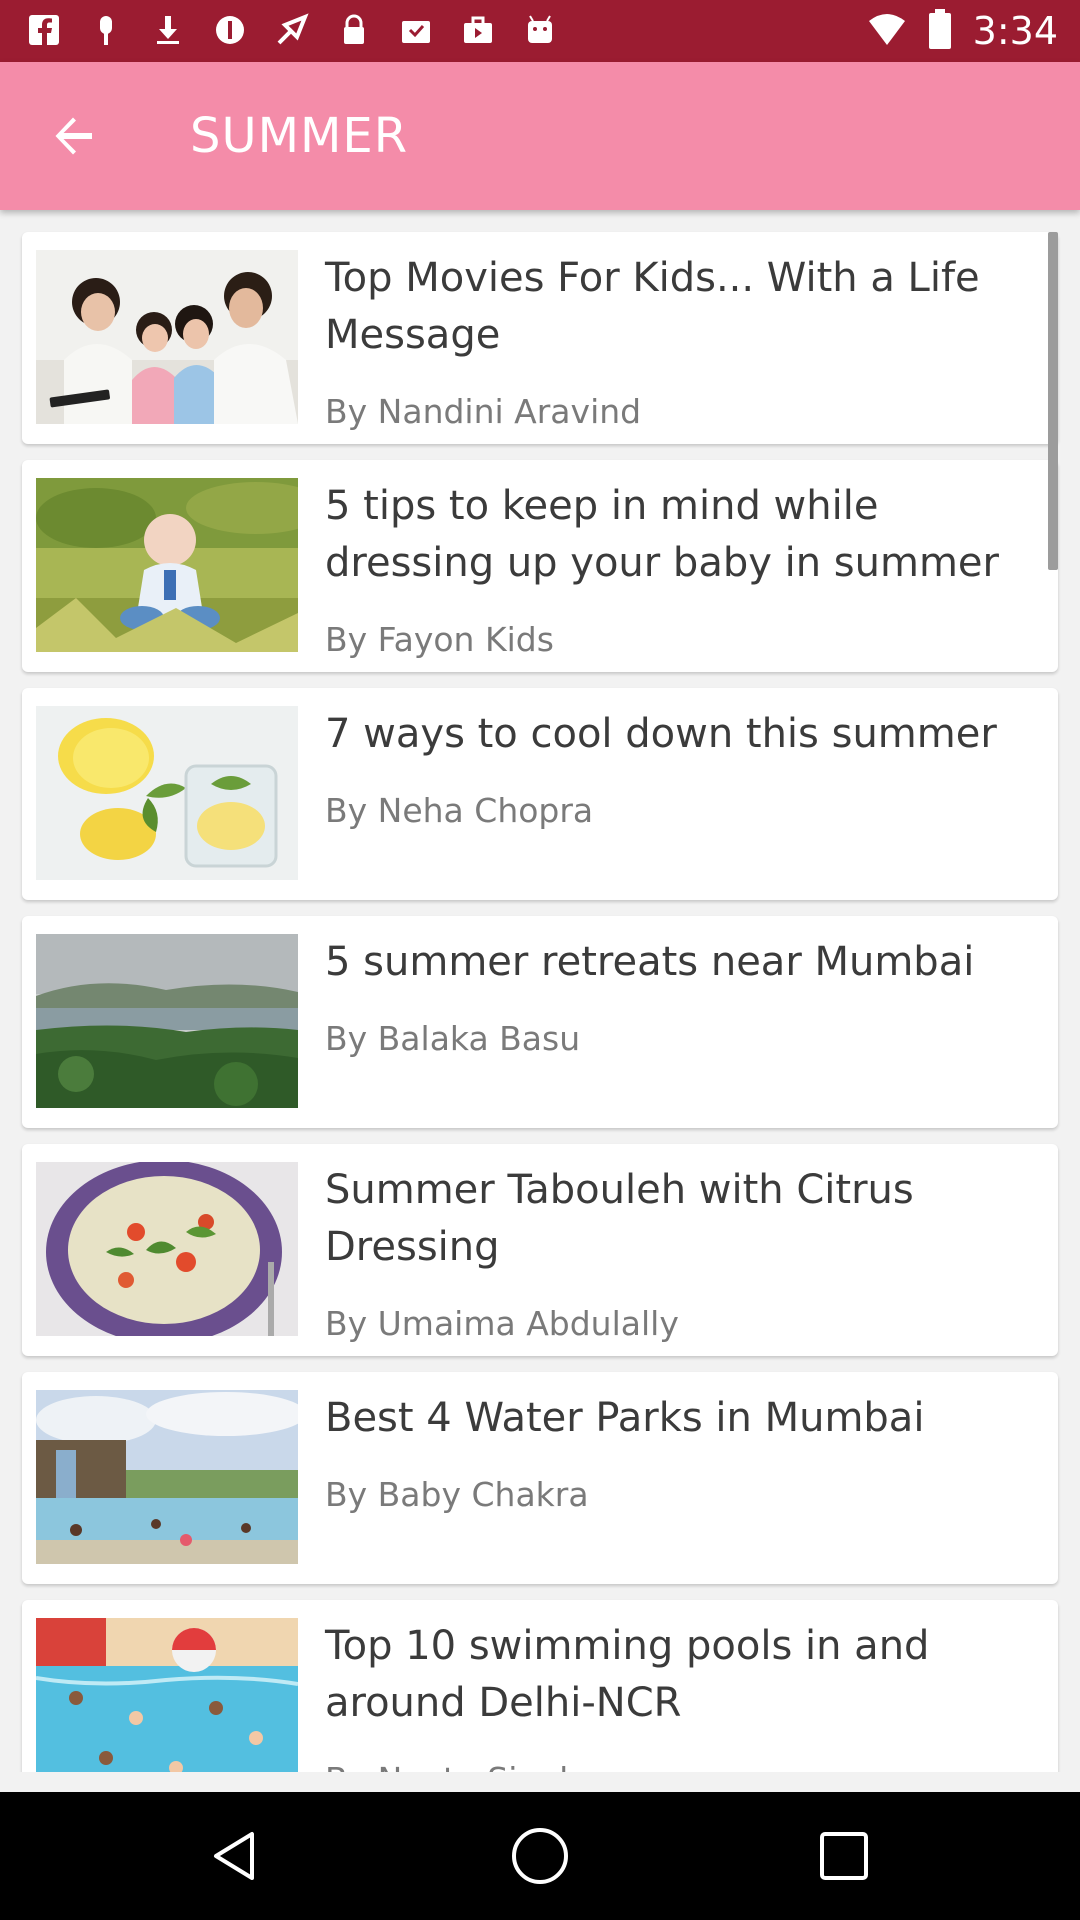 This screenshot has width=1080, height=1920. What do you see at coordinates (619, 1218) in the screenshot?
I see `article-title: Summer Tabouleh with Citrus Dressing` at bounding box center [619, 1218].